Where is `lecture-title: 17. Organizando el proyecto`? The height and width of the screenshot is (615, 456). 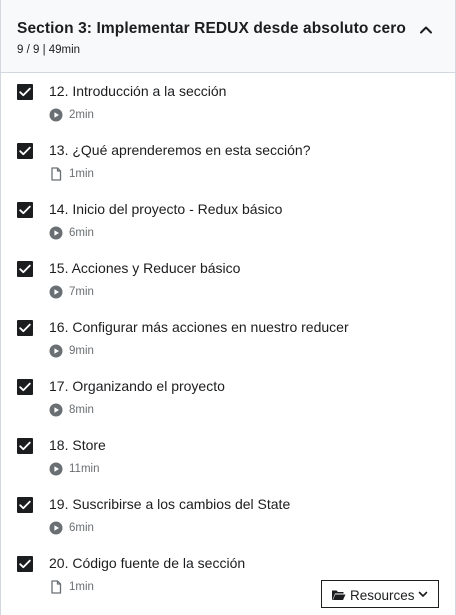
lecture-title: 17. Organizando el proyecto is located at coordinates (137, 386).